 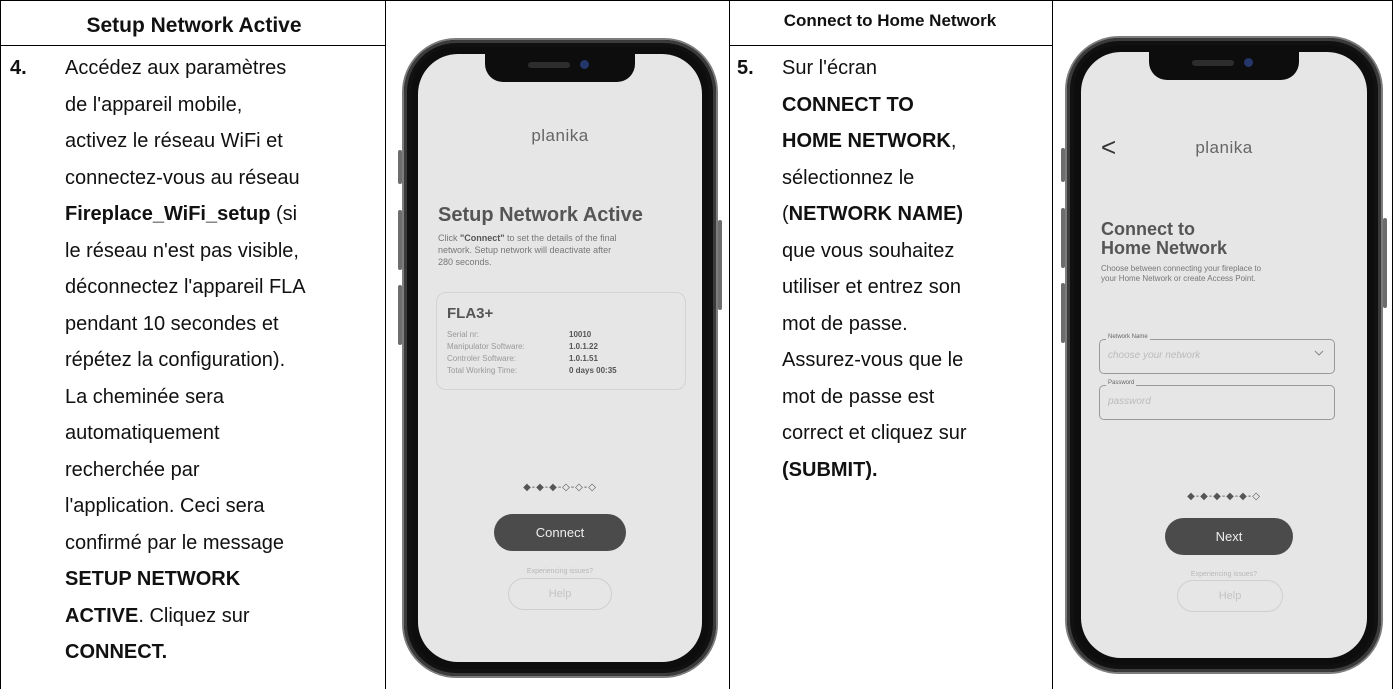 What do you see at coordinates (144, 396) in the screenshot?
I see `line: La cheminée sera` at bounding box center [144, 396].